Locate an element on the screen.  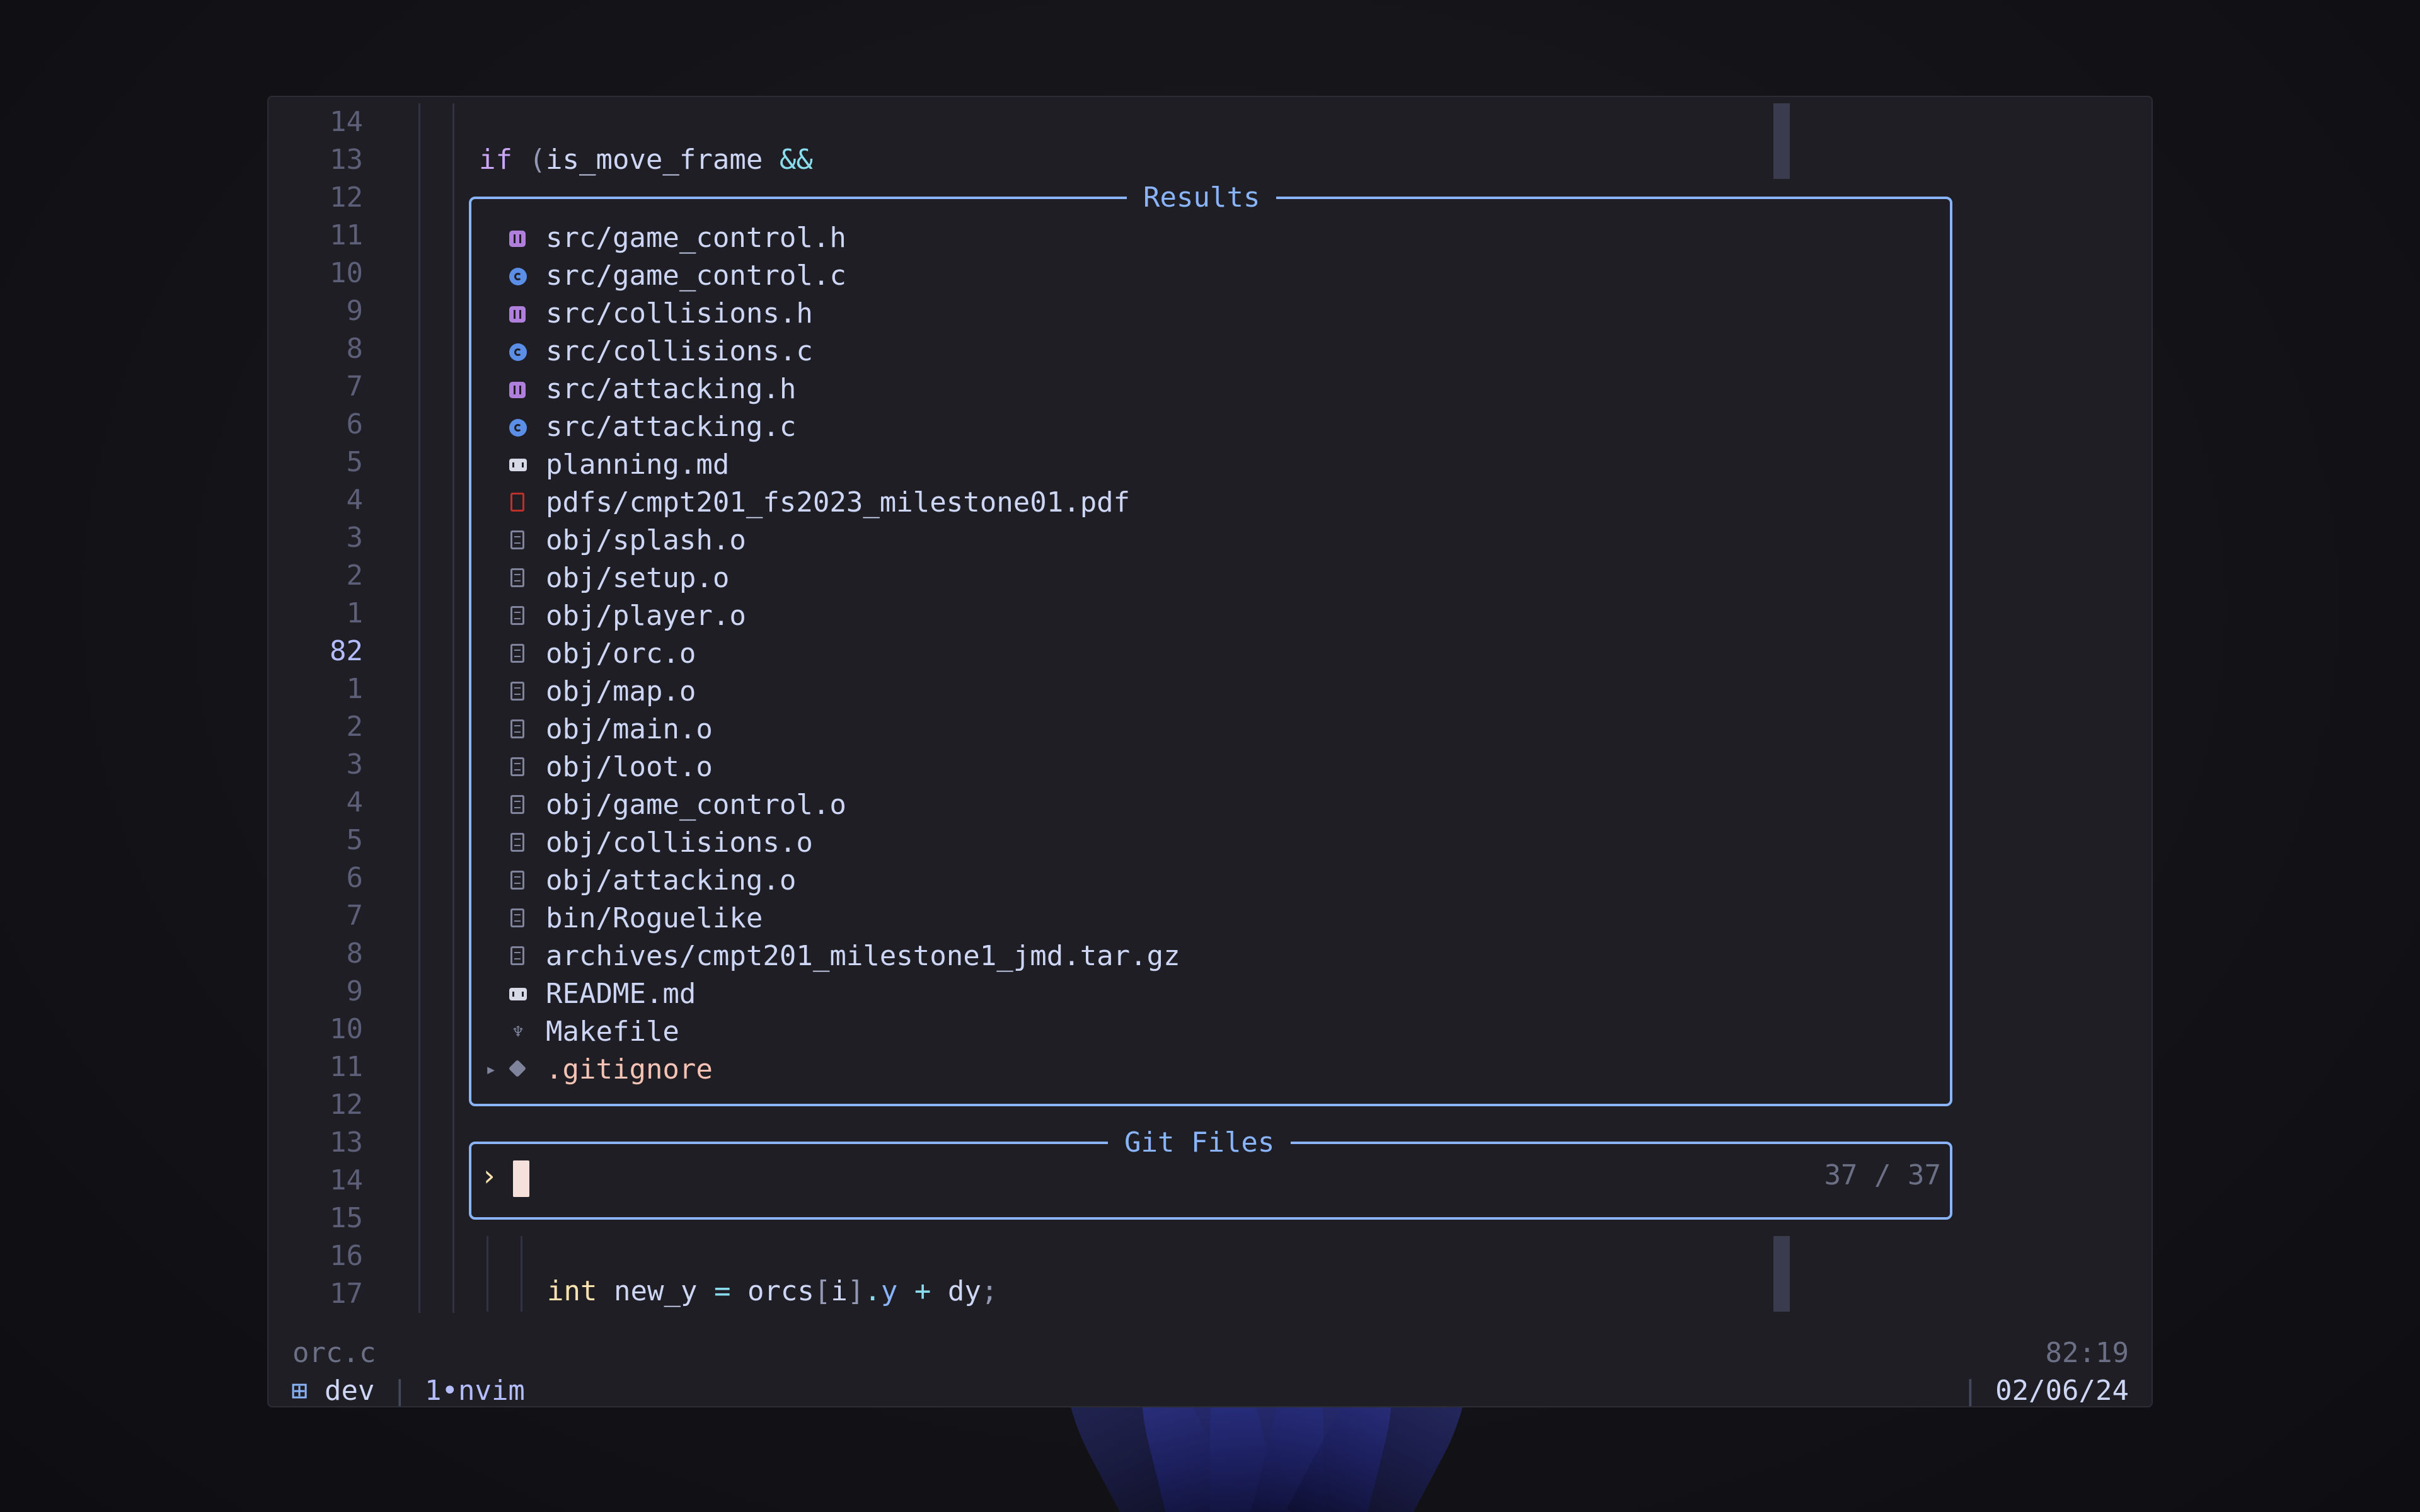
operator: && is located at coordinates (796, 160).